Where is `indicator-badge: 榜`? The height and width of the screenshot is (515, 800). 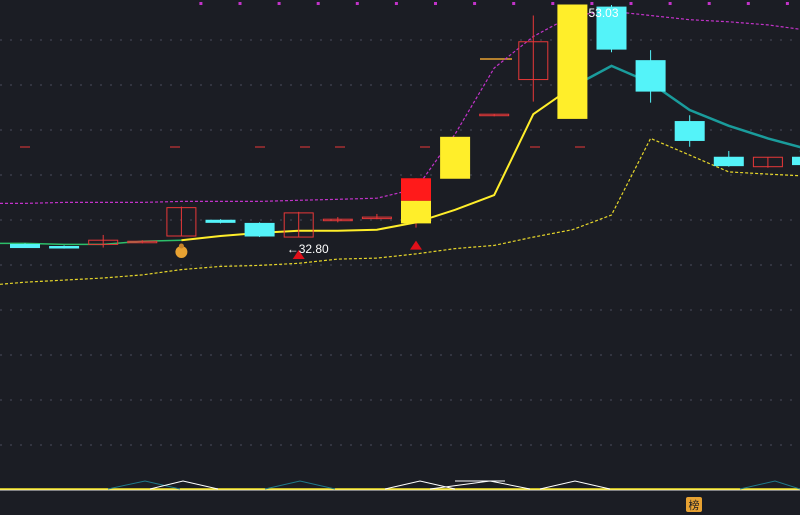 indicator-badge: 榜 is located at coordinates (694, 504).